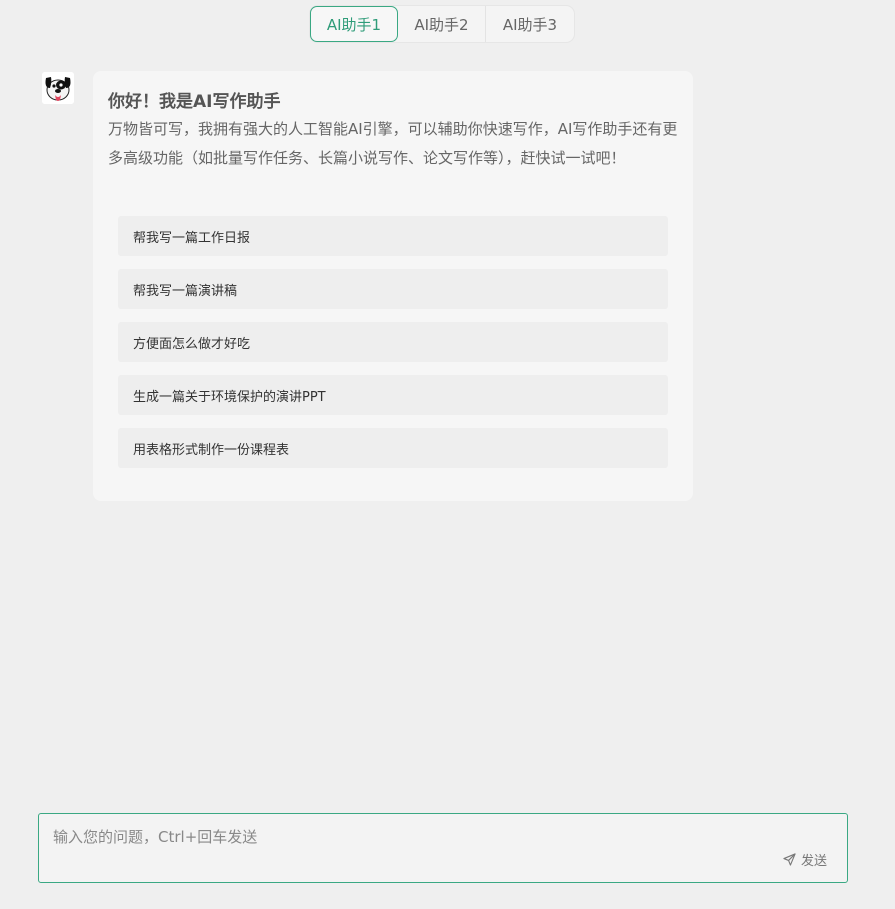 The image size is (895, 909). I want to click on send-button: 发送, so click(805, 859).